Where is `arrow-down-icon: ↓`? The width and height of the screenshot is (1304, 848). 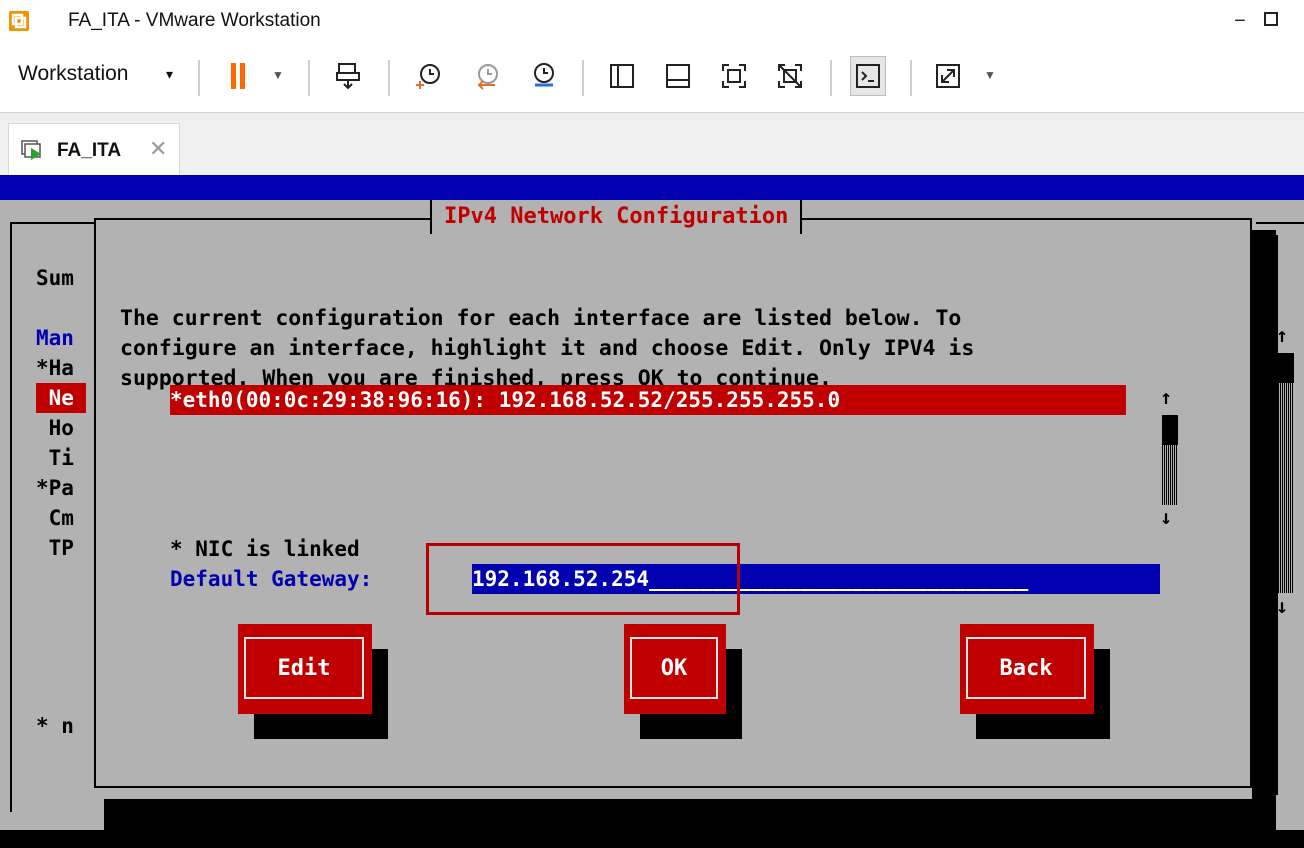
arrow-down-icon: ↓ is located at coordinates (1282, 606).